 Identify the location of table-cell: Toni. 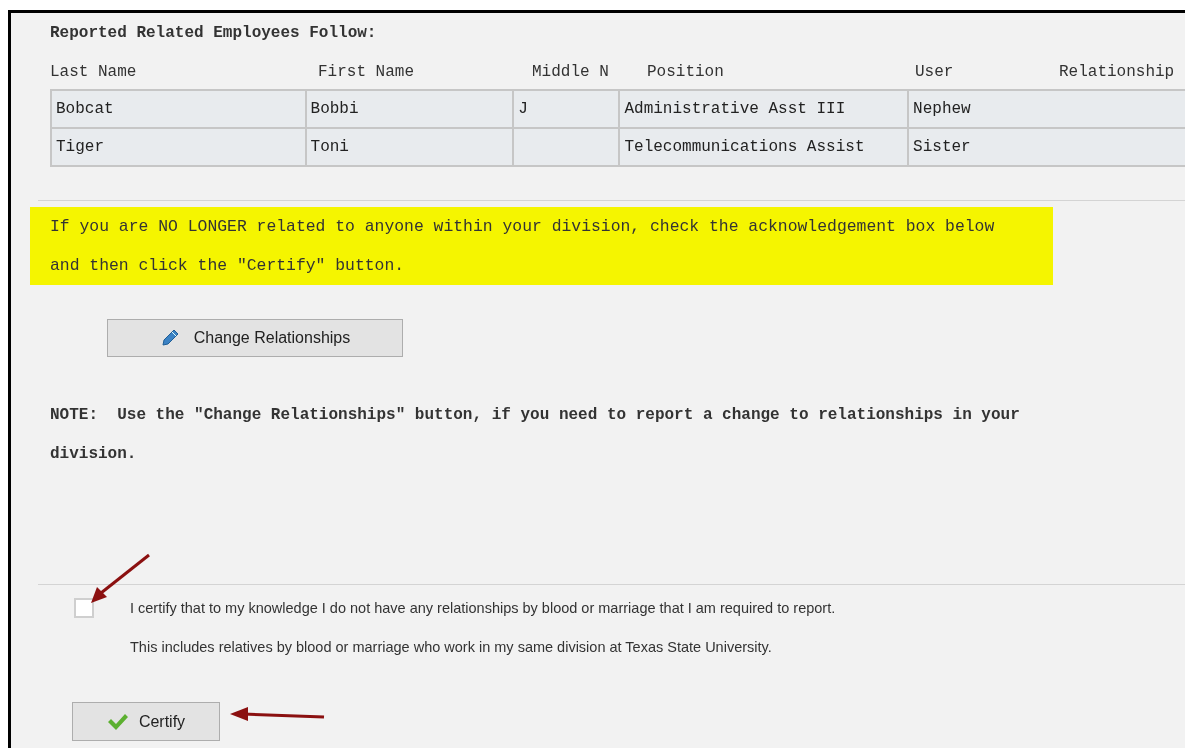
(409, 147).